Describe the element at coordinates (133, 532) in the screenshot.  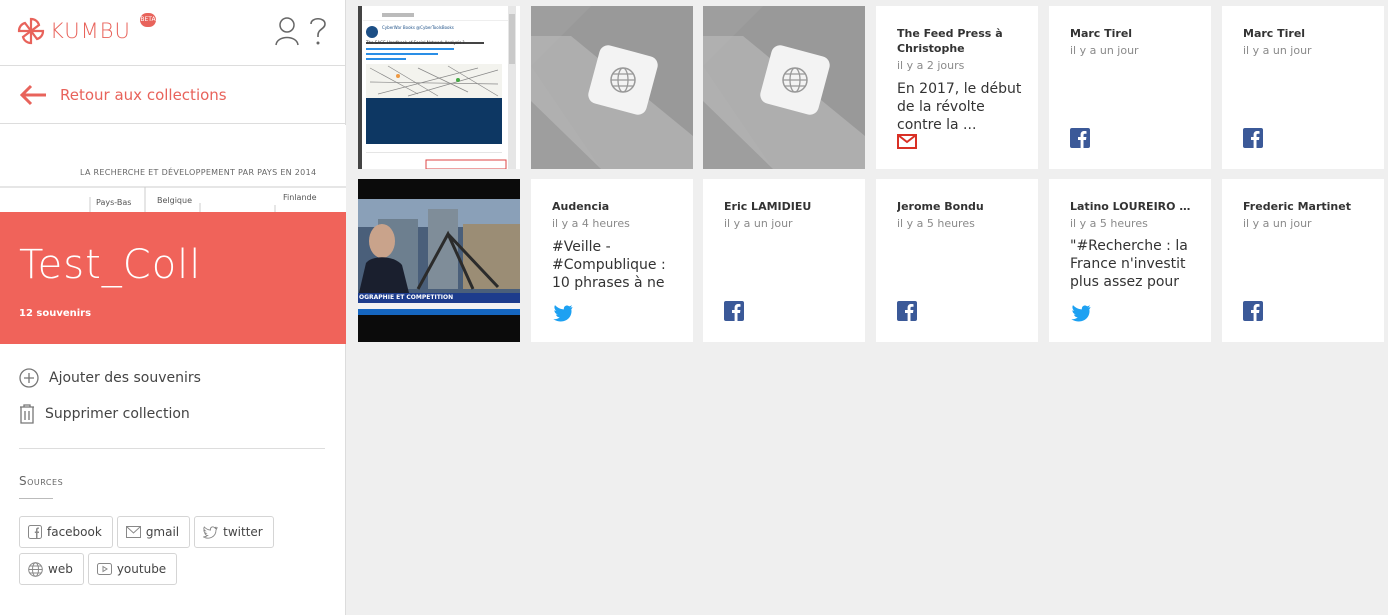
I see `mail-icon` at that location.